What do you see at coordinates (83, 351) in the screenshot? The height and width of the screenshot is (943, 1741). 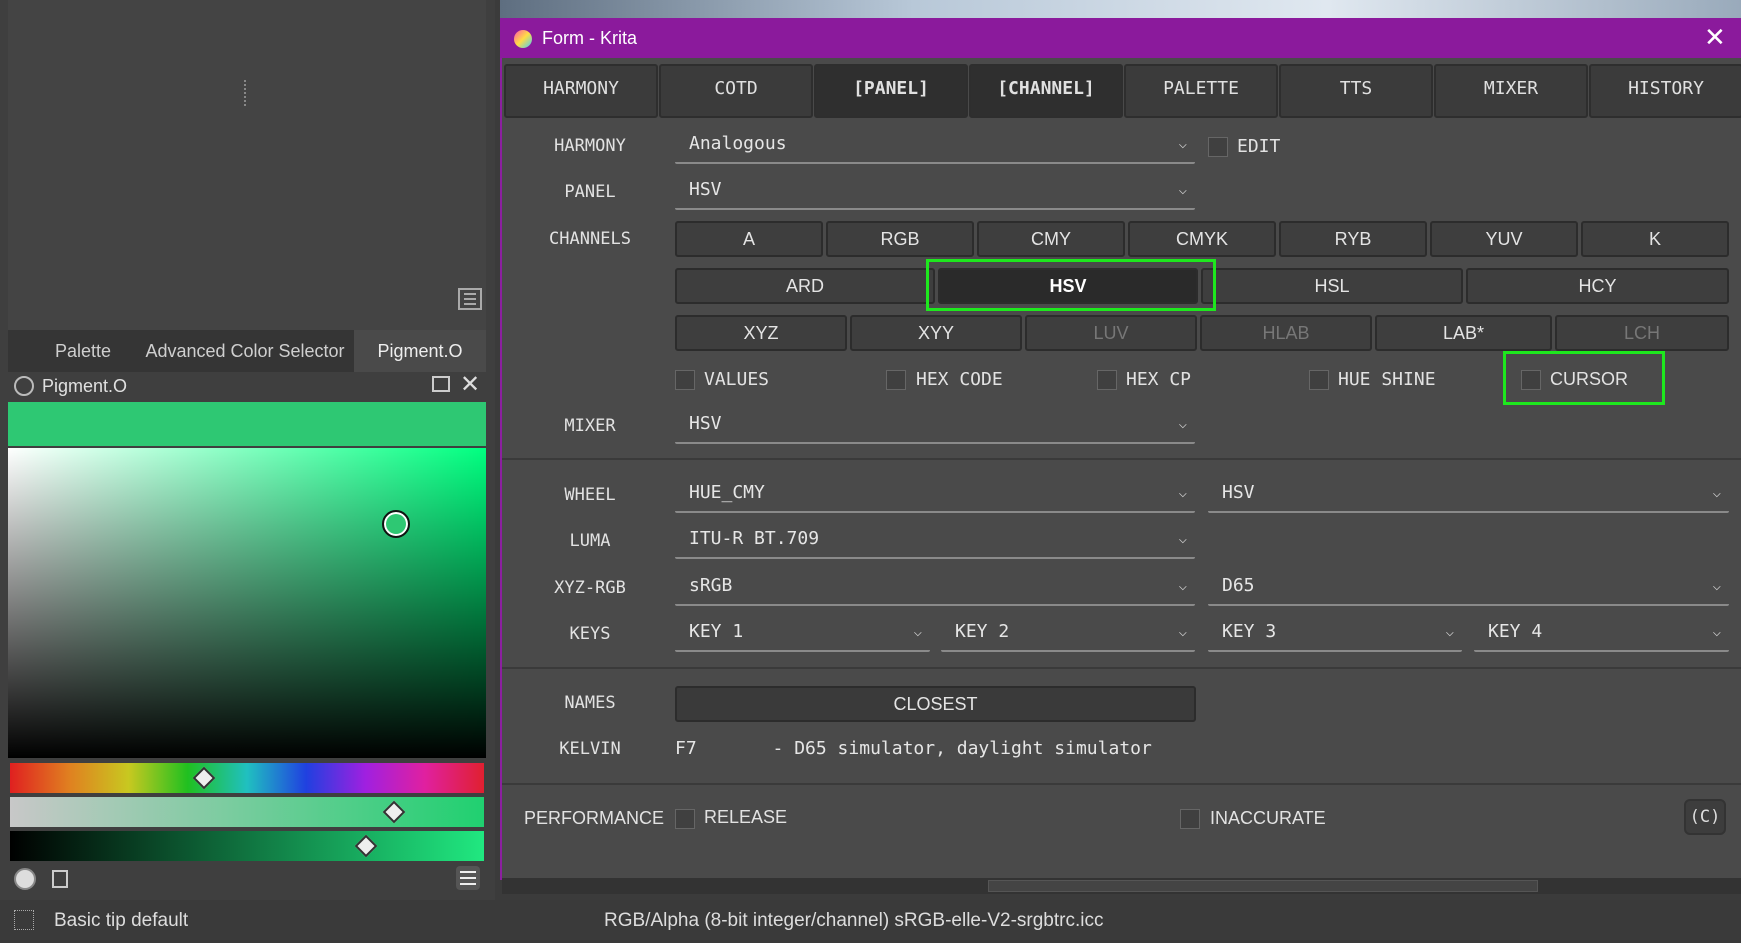 I see `tab-palette: Palette` at bounding box center [83, 351].